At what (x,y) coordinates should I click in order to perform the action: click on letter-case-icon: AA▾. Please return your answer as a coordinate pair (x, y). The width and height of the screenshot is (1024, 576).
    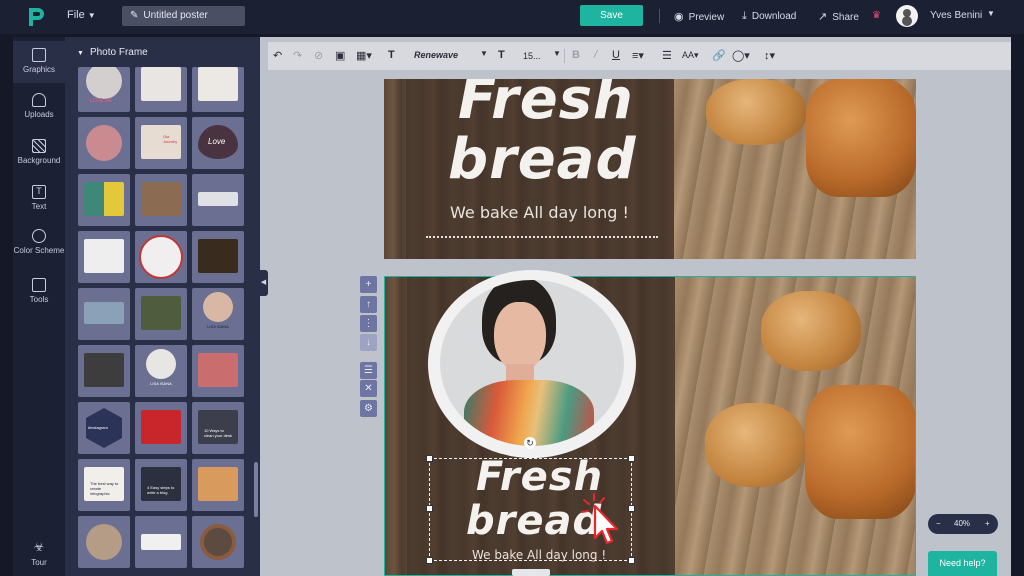
    Looking at the image, I should click on (690, 55).